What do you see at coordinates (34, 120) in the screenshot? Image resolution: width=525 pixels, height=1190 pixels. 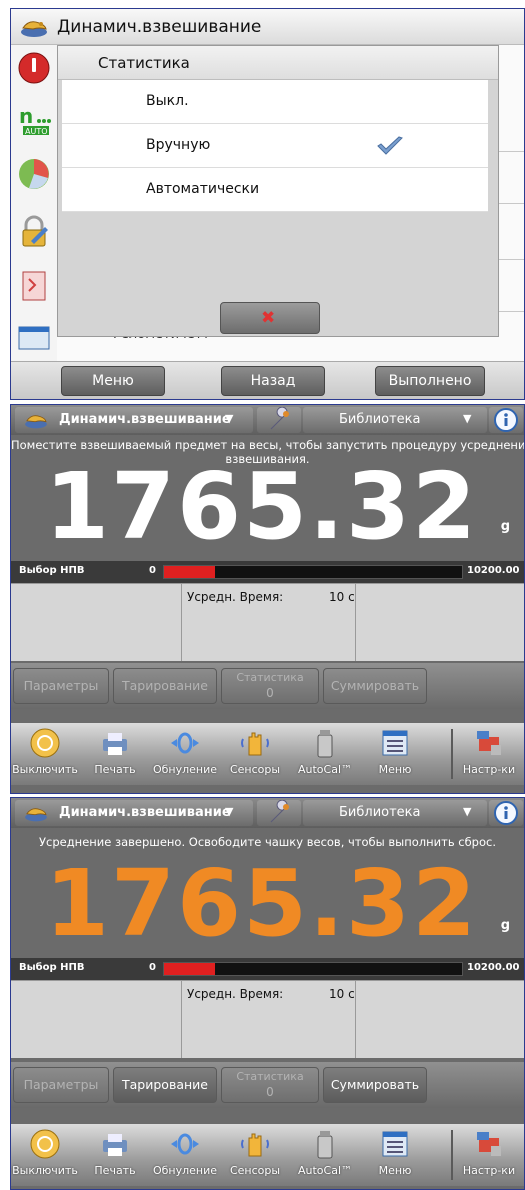 I see `auto-zero-icon: n AUTO` at bounding box center [34, 120].